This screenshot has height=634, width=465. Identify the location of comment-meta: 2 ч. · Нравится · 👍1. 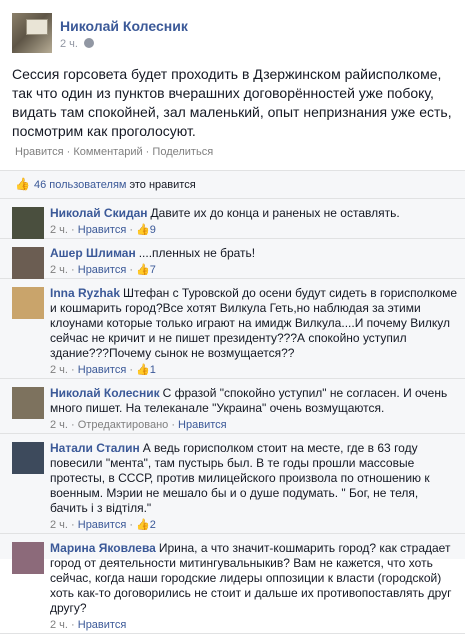
(103, 370).